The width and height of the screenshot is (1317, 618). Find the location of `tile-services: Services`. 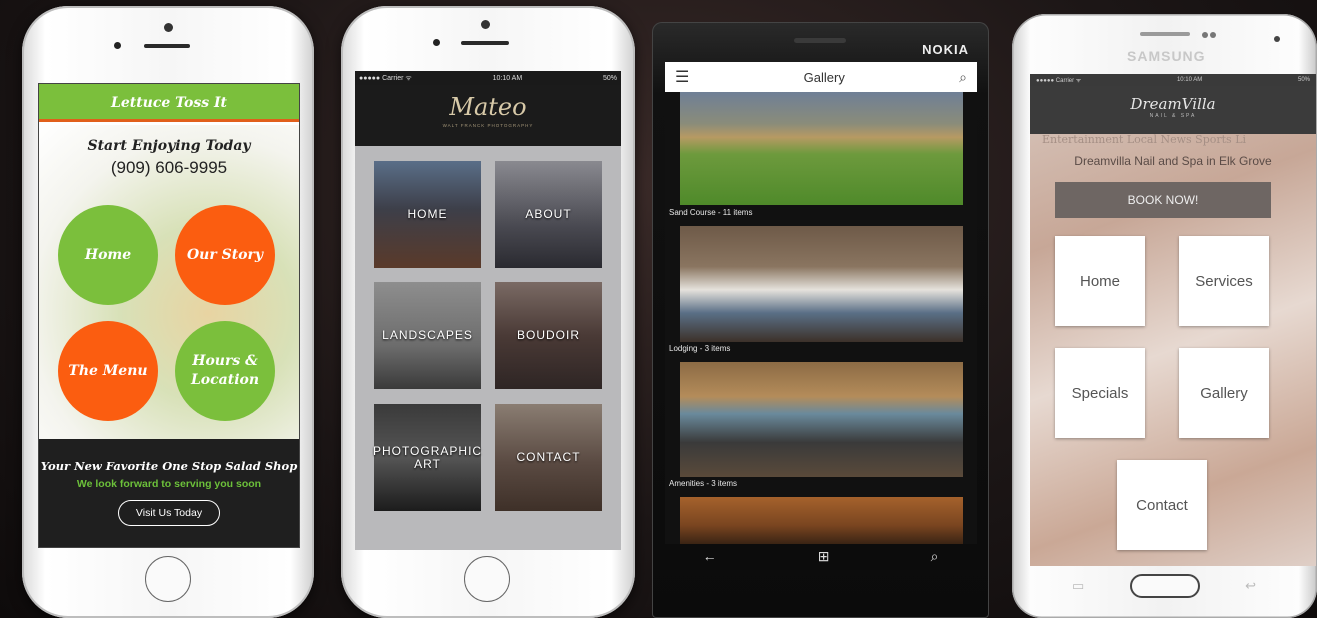

tile-services: Services is located at coordinates (1224, 281).